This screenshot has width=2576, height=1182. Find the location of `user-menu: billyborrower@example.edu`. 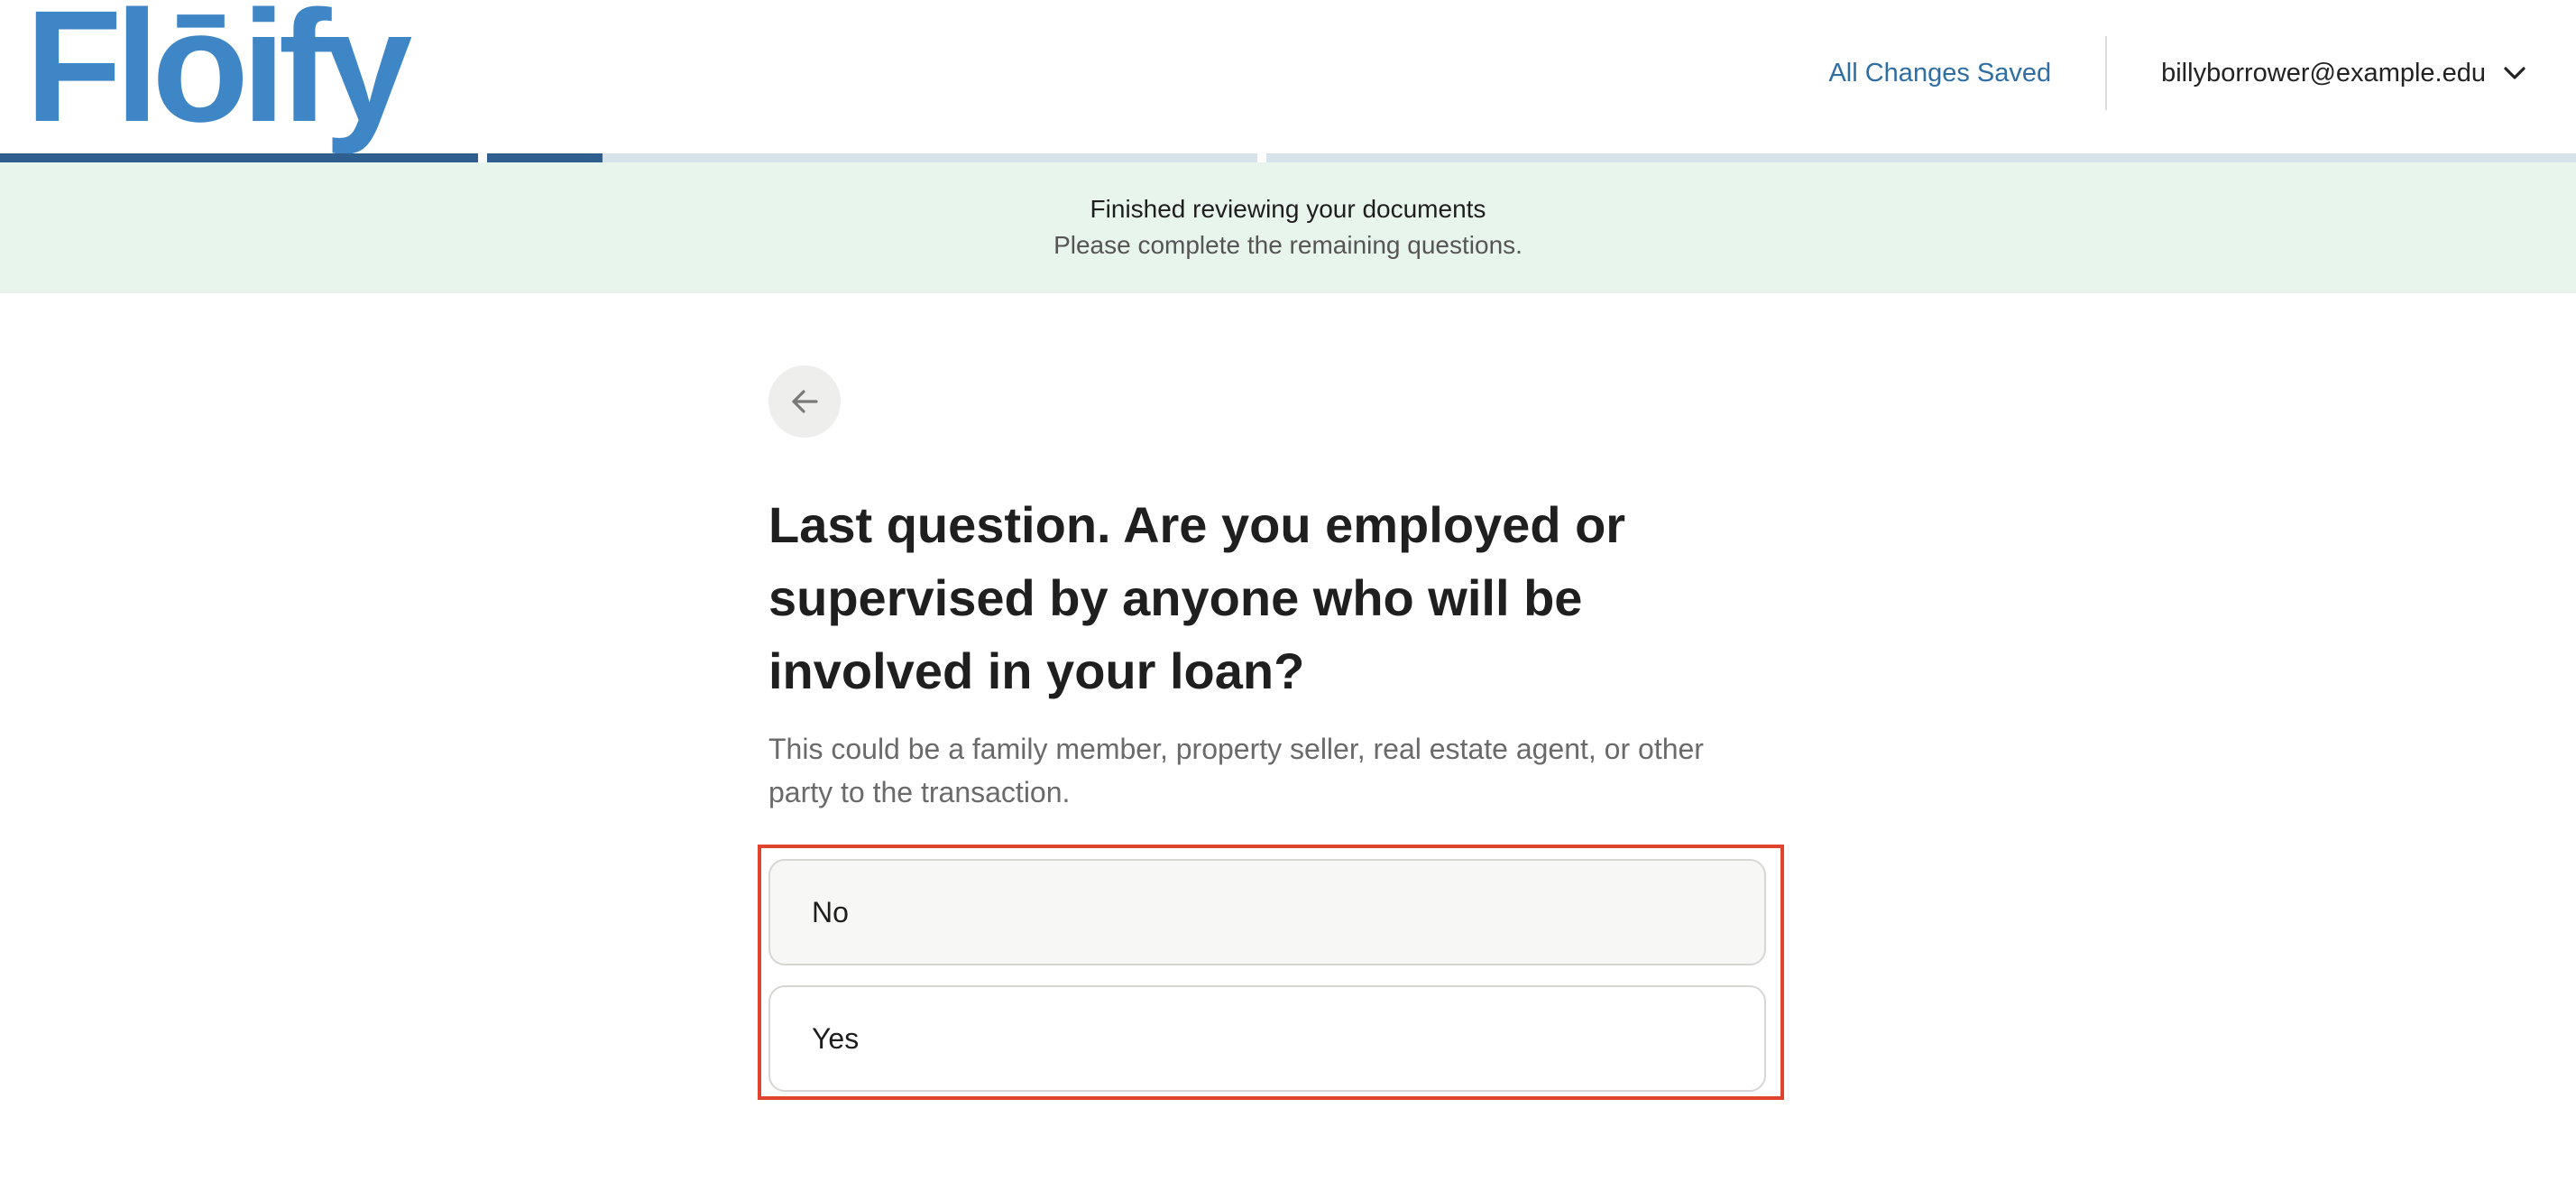

user-menu: billyborrower@example.edu is located at coordinates (2341, 73).